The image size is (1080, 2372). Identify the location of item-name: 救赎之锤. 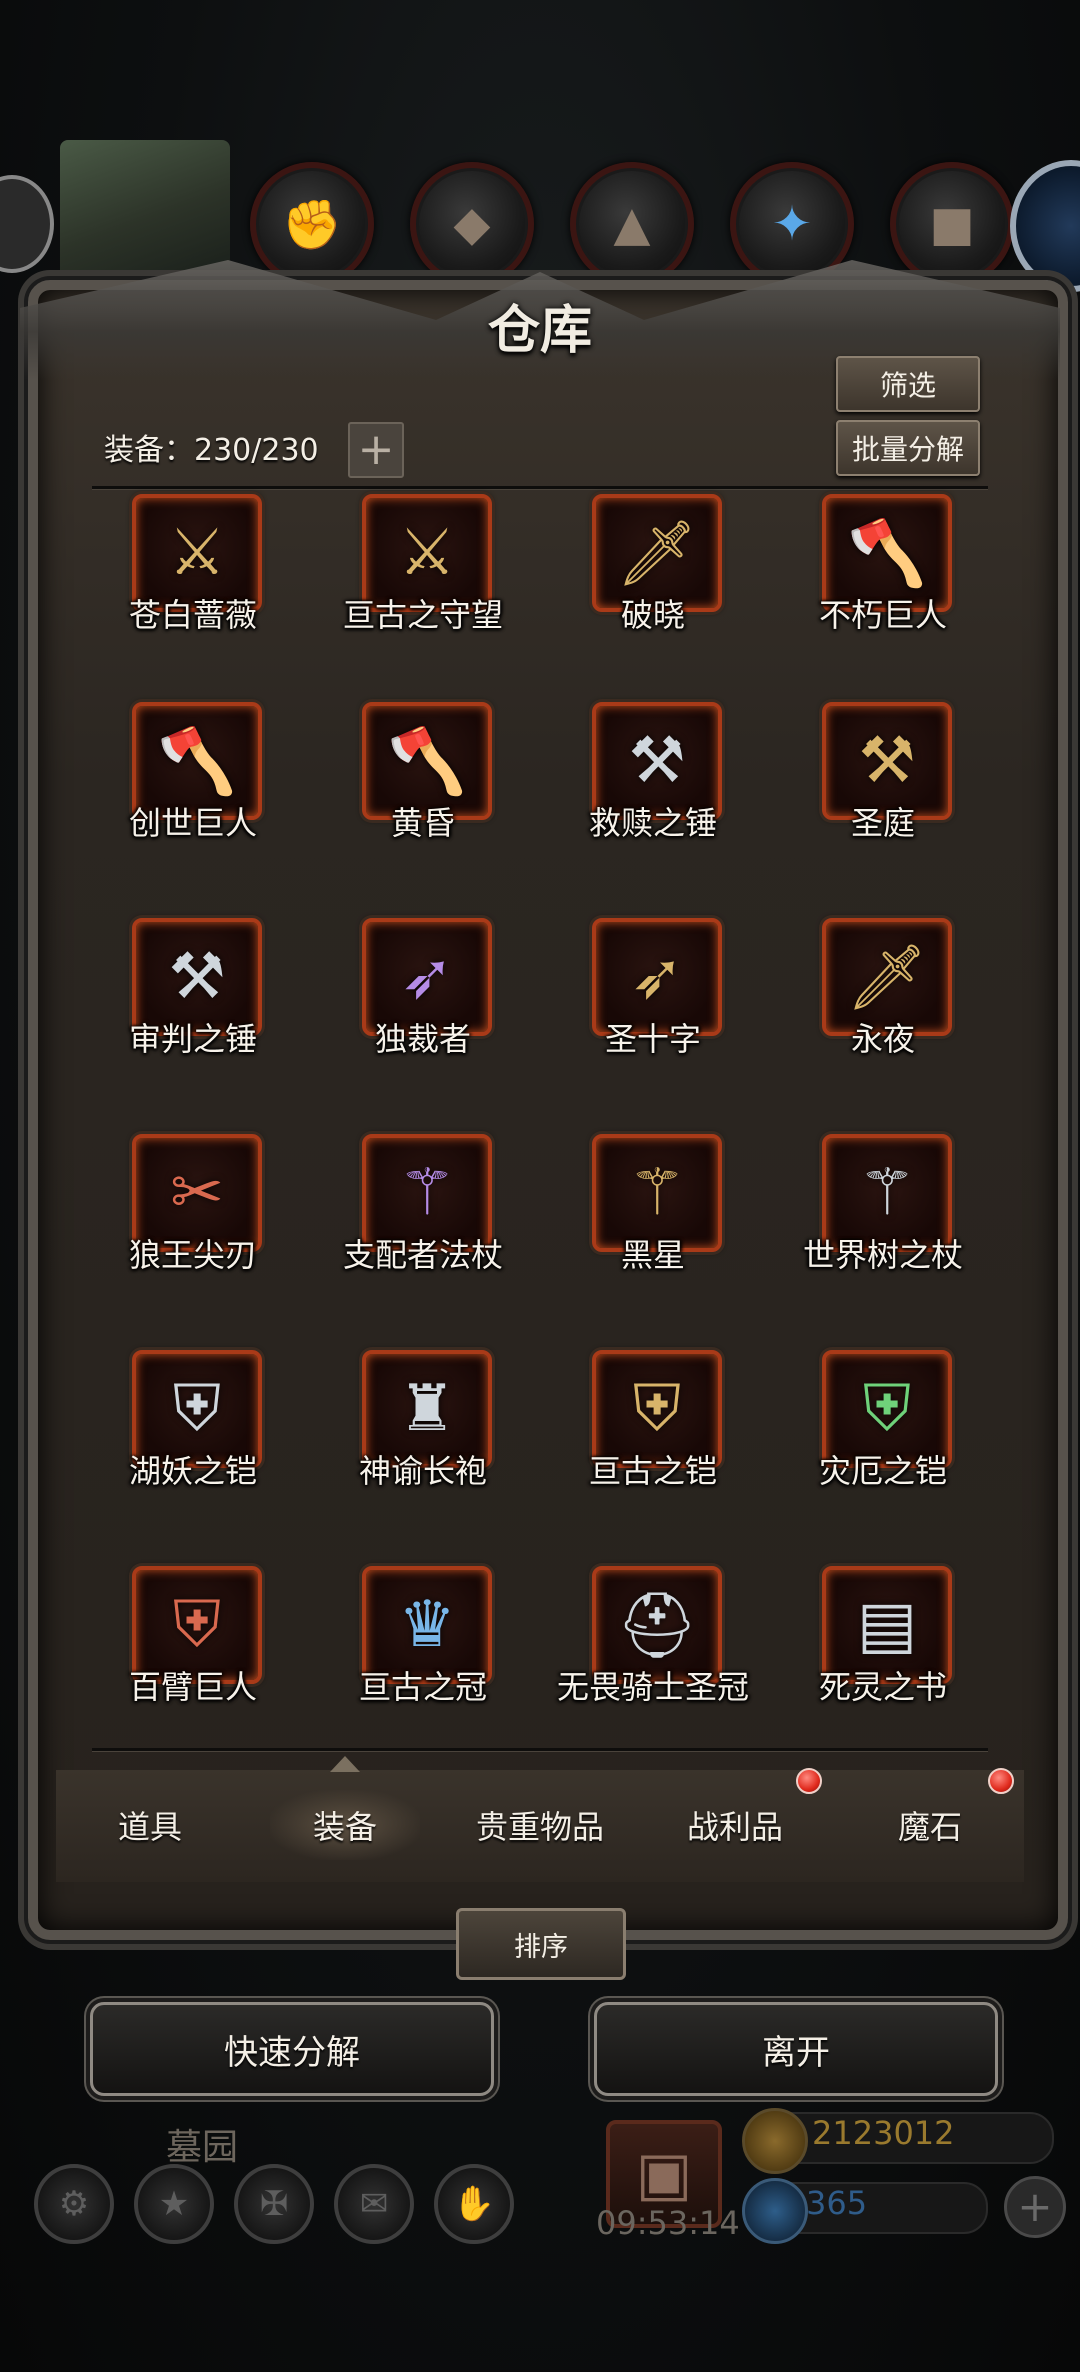
(652, 823).